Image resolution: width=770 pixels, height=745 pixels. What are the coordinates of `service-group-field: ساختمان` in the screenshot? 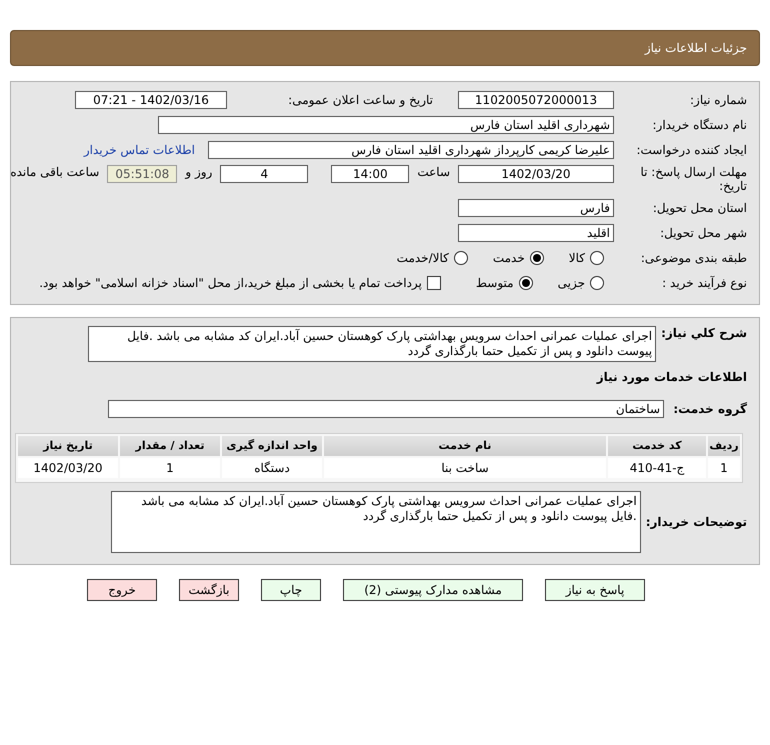 It's located at (386, 409).